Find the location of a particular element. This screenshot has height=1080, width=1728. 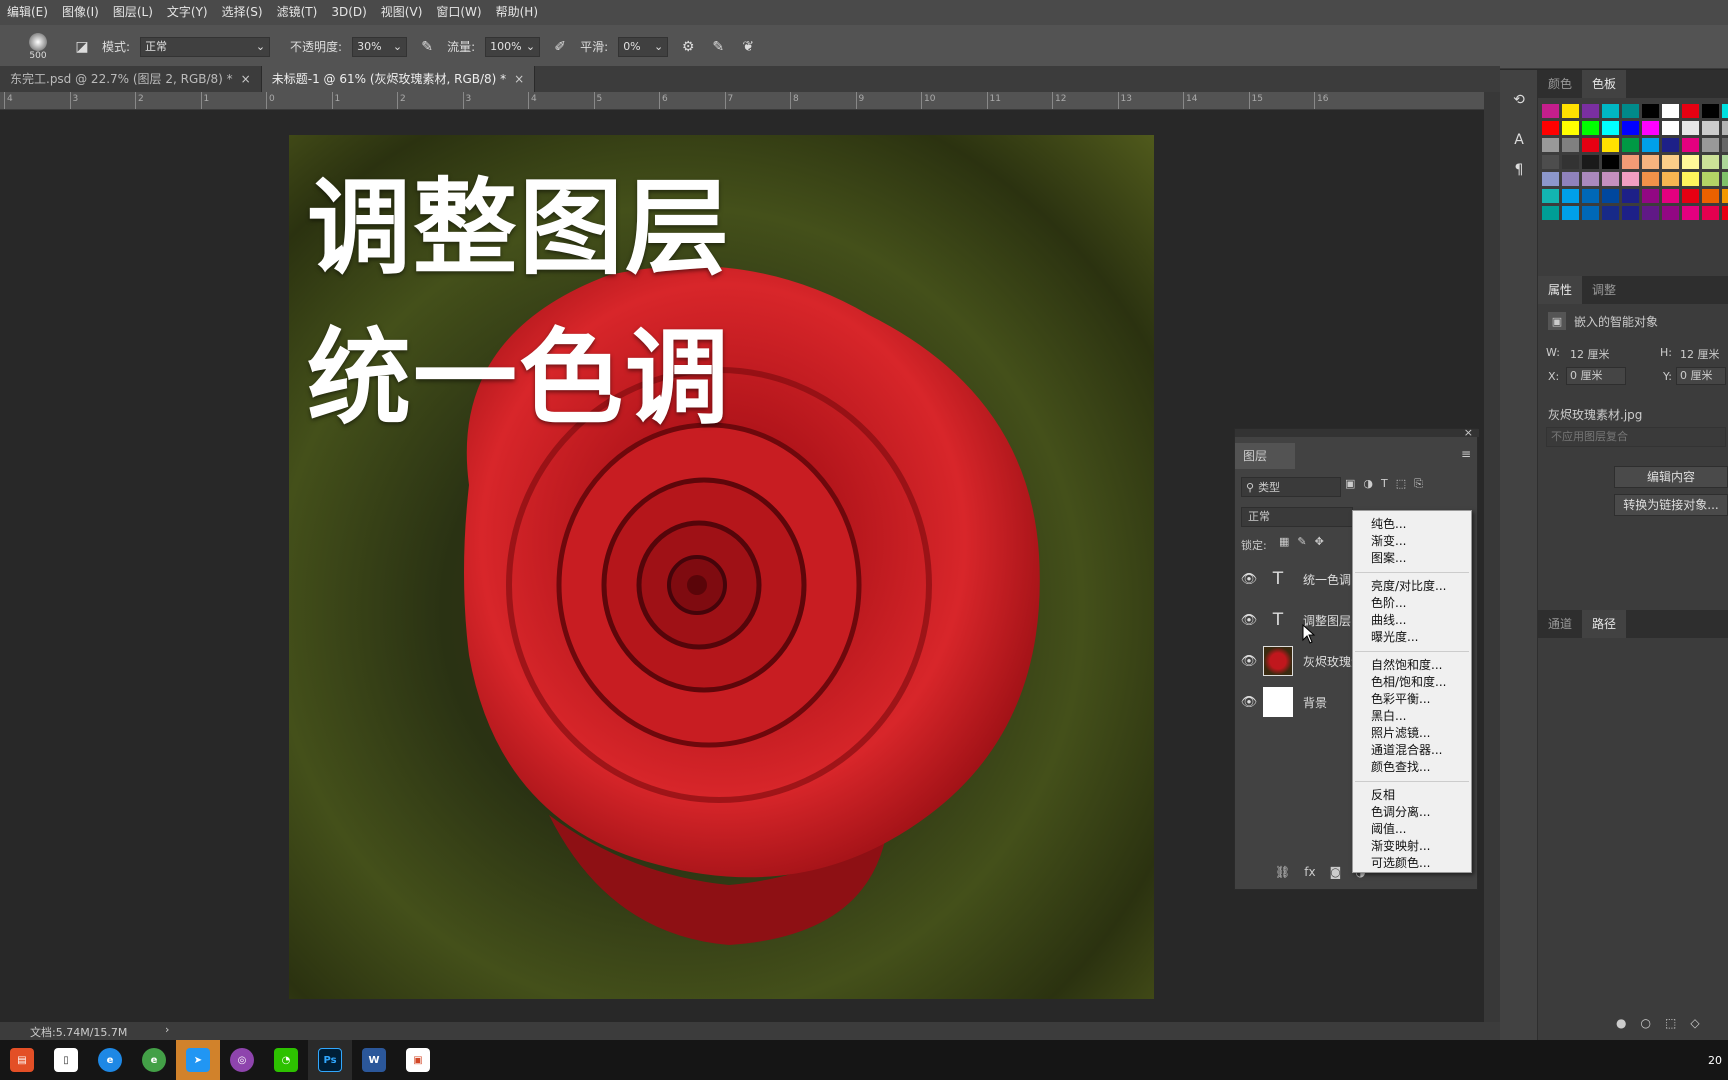

vertical-scrollbar is located at coordinates (1492, 561).